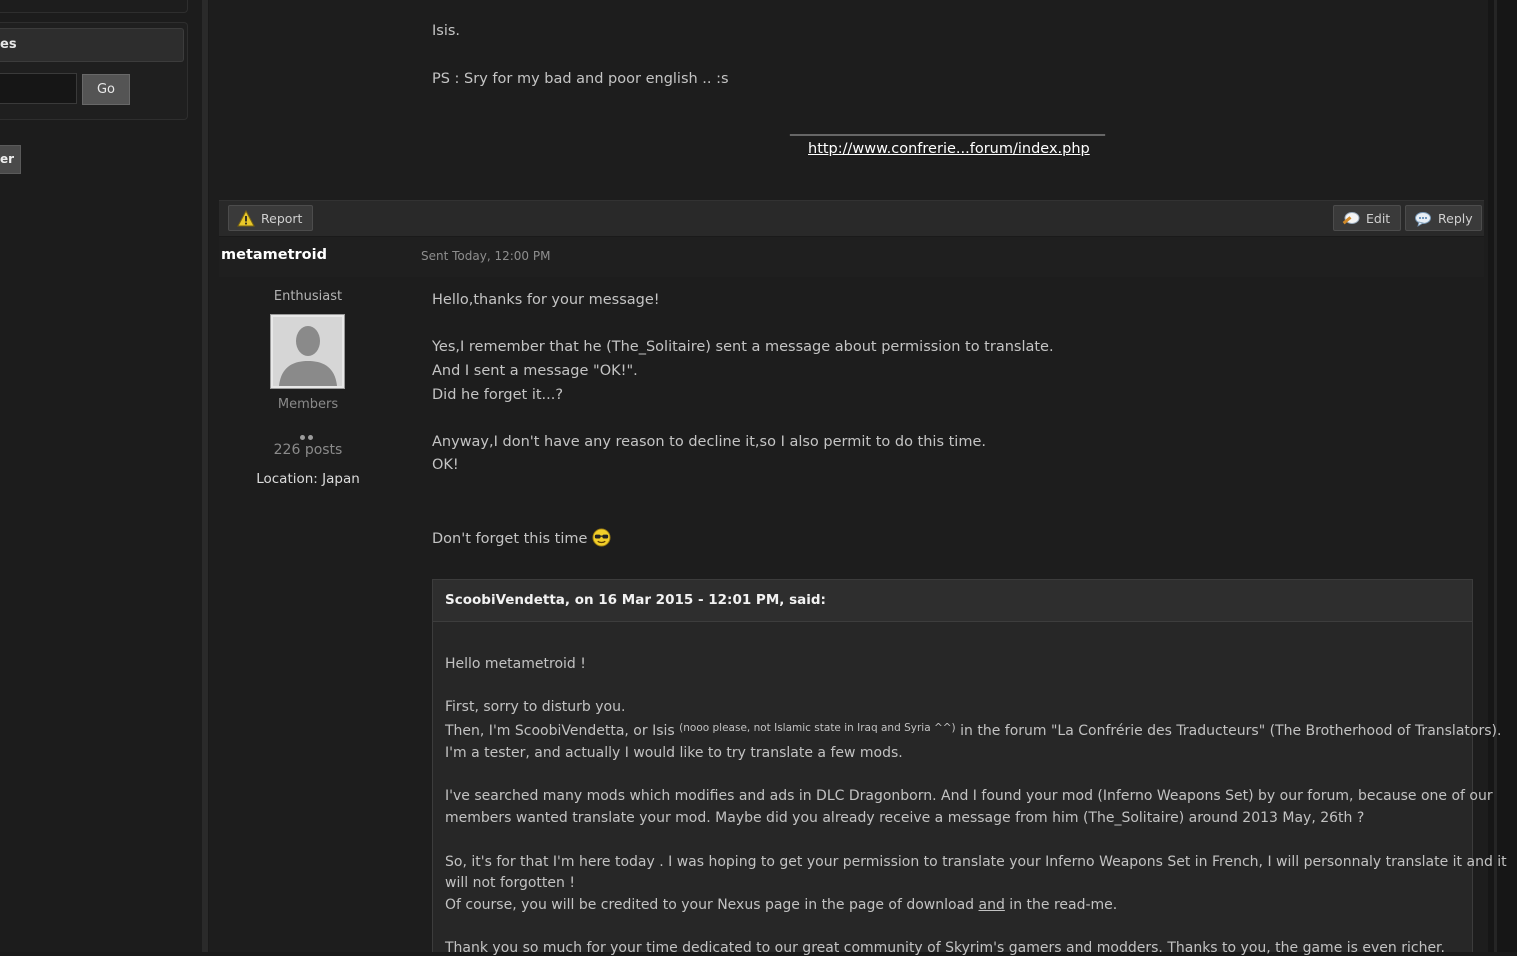 The height and width of the screenshot is (956, 1517). What do you see at coordinates (535, 371) in the screenshot?
I see `post-text-line: And I sent a message "OK!".` at bounding box center [535, 371].